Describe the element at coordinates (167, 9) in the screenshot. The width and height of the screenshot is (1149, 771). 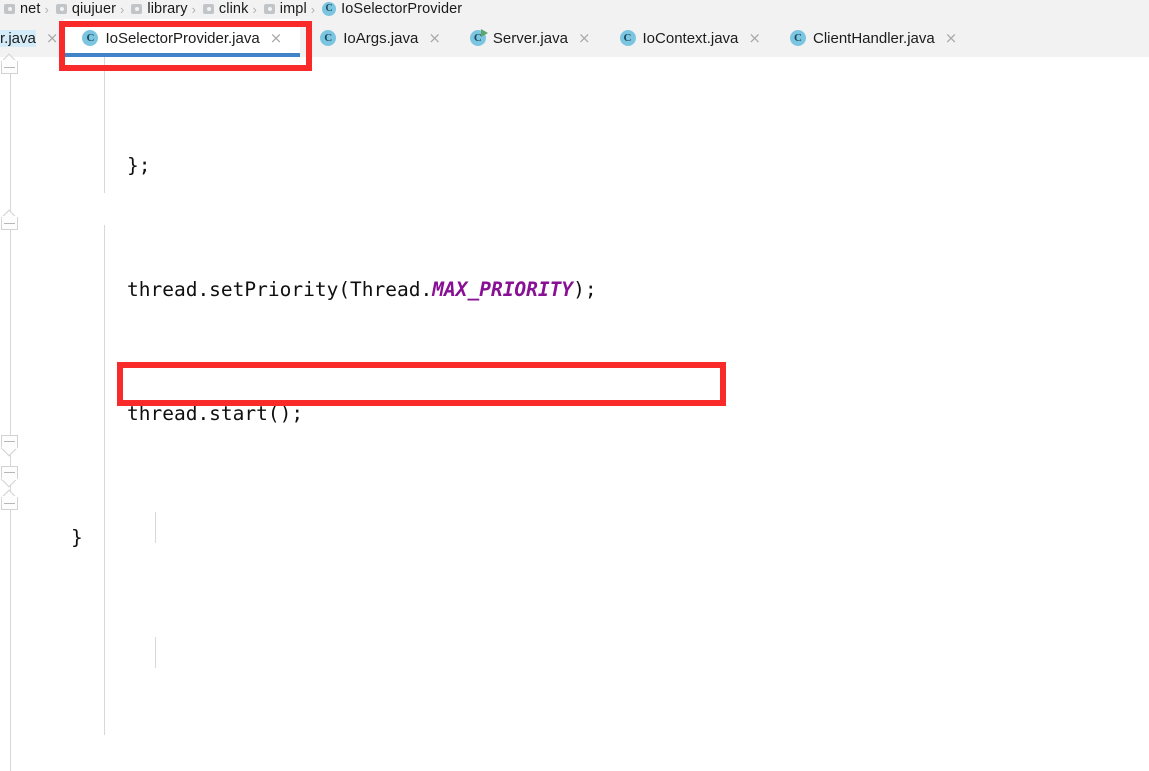
I see `breadcrumb-label: library` at that location.